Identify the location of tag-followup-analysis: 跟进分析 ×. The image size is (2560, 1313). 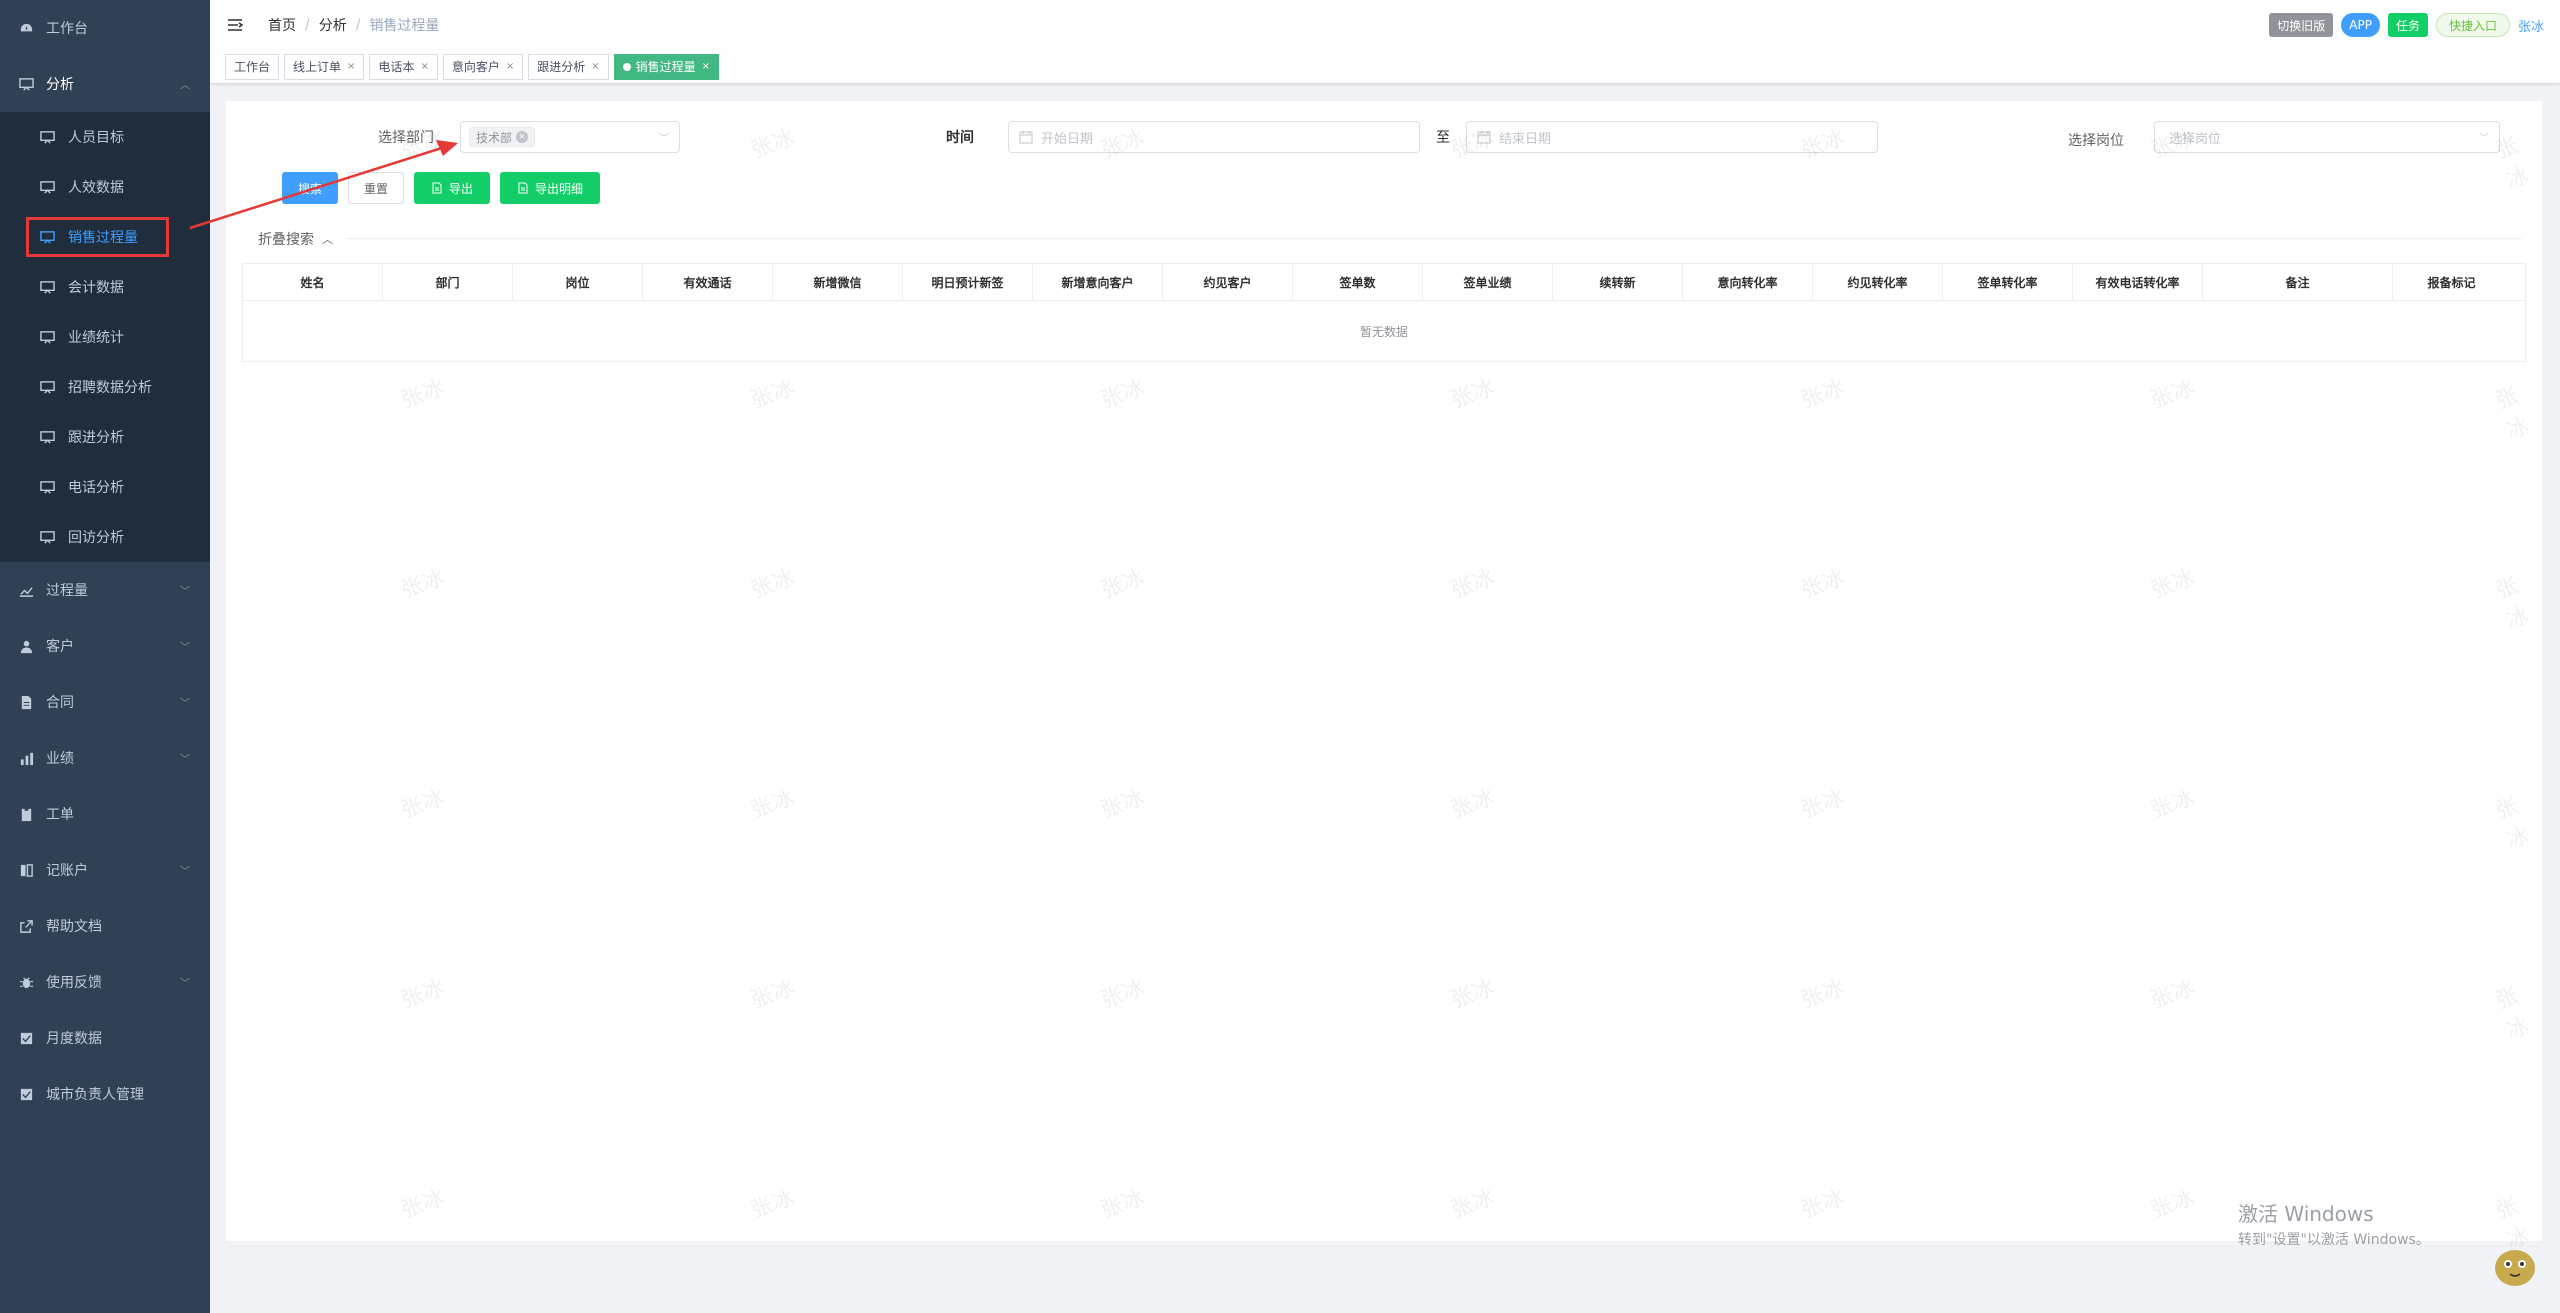
(568, 66).